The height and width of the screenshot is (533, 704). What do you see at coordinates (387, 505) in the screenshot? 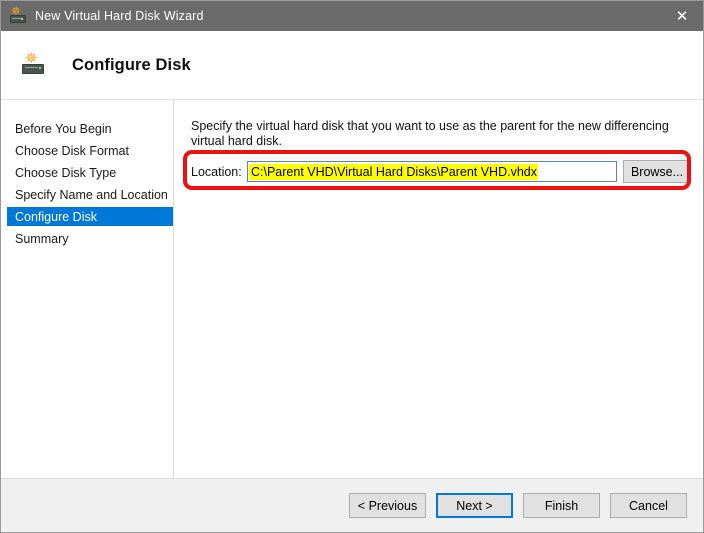
I see `previous-button: < Previous` at bounding box center [387, 505].